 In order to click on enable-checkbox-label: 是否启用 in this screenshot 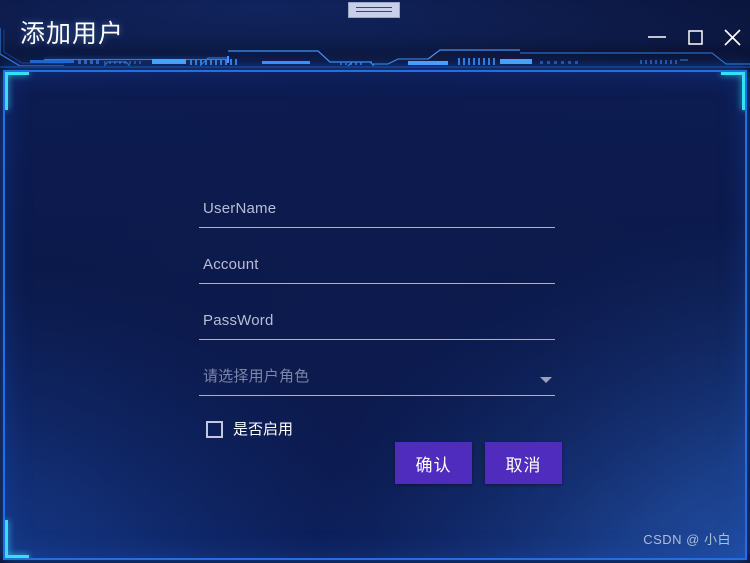, I will do `click(263, 429)`.